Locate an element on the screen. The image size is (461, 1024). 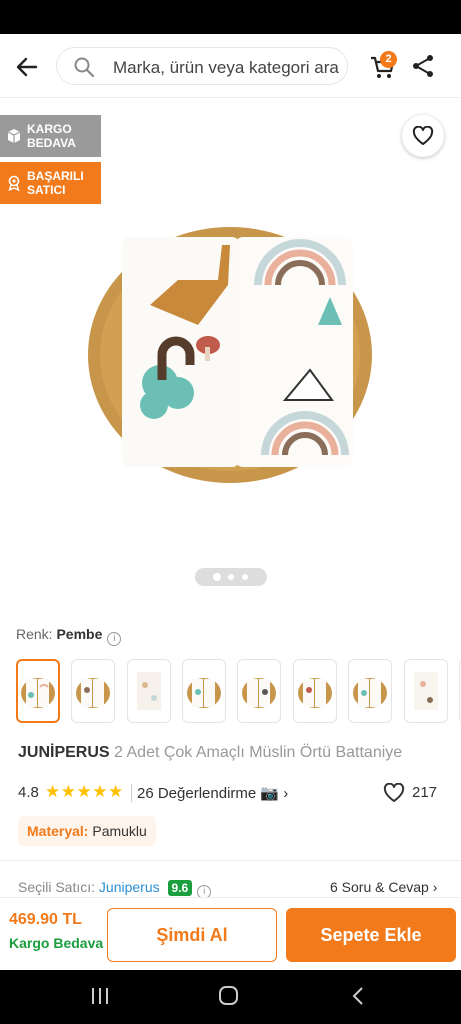
rating-divider is located at coordinates (131, 793).